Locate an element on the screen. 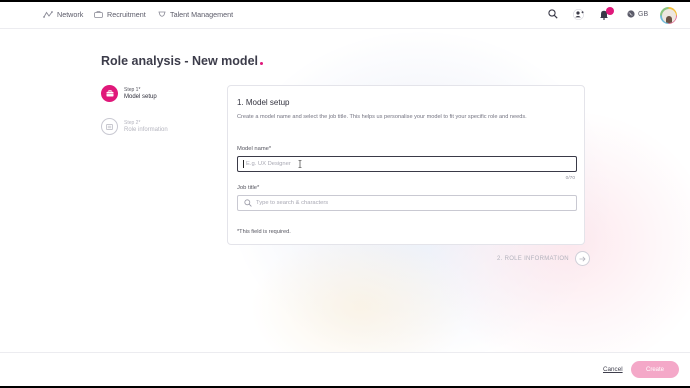  next-step-role-information: 2. ROLE INFORMATION is located at coordinates (543, 258).